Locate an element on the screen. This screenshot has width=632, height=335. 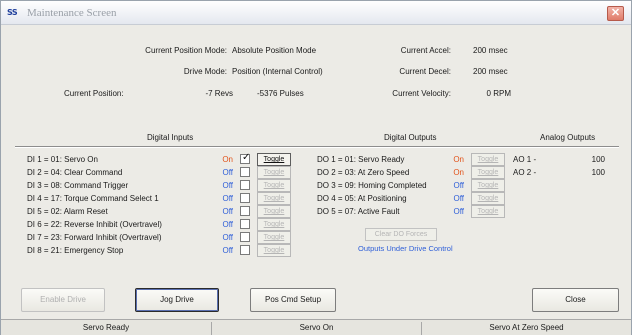
do-label: DO 2 = 03: At Zero Speed is located at coordinates (363, 172).